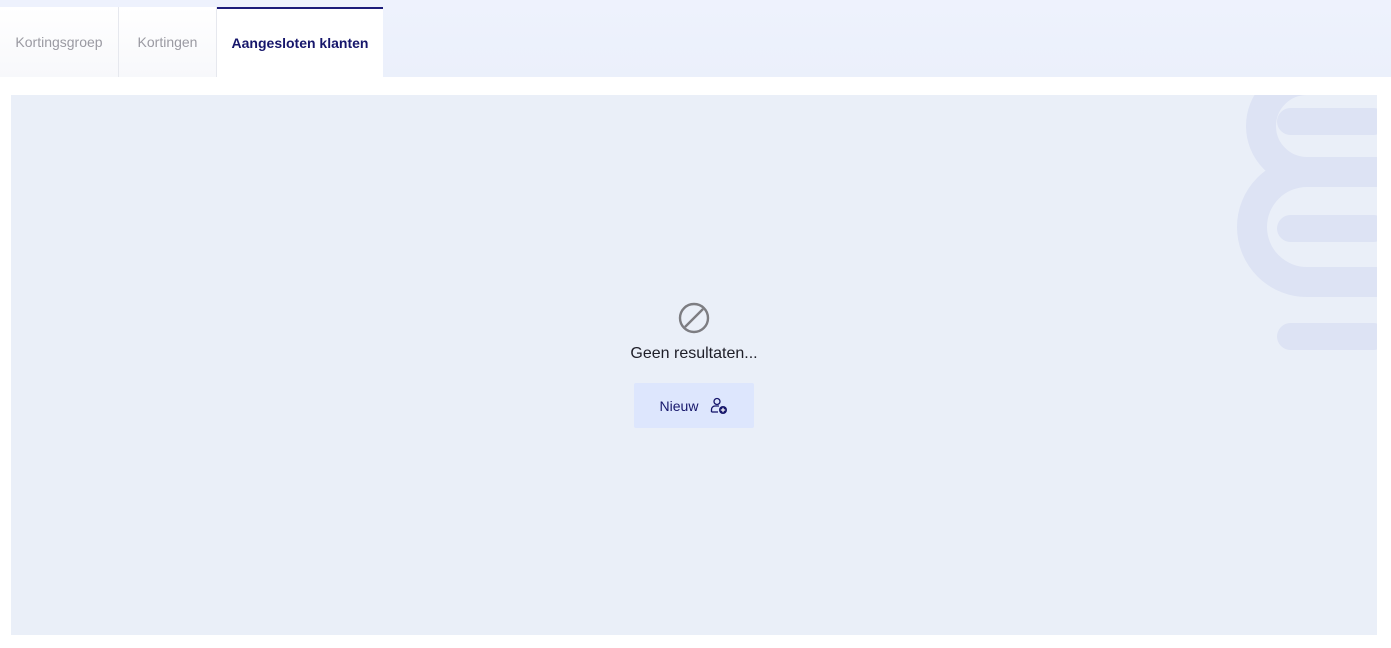 This screenshot has height=648, width=1391. What do you see at coordinates (679, 405) in the screenshot?
I see `new-button-label: Nieuw` at bounding box center [679, 405].